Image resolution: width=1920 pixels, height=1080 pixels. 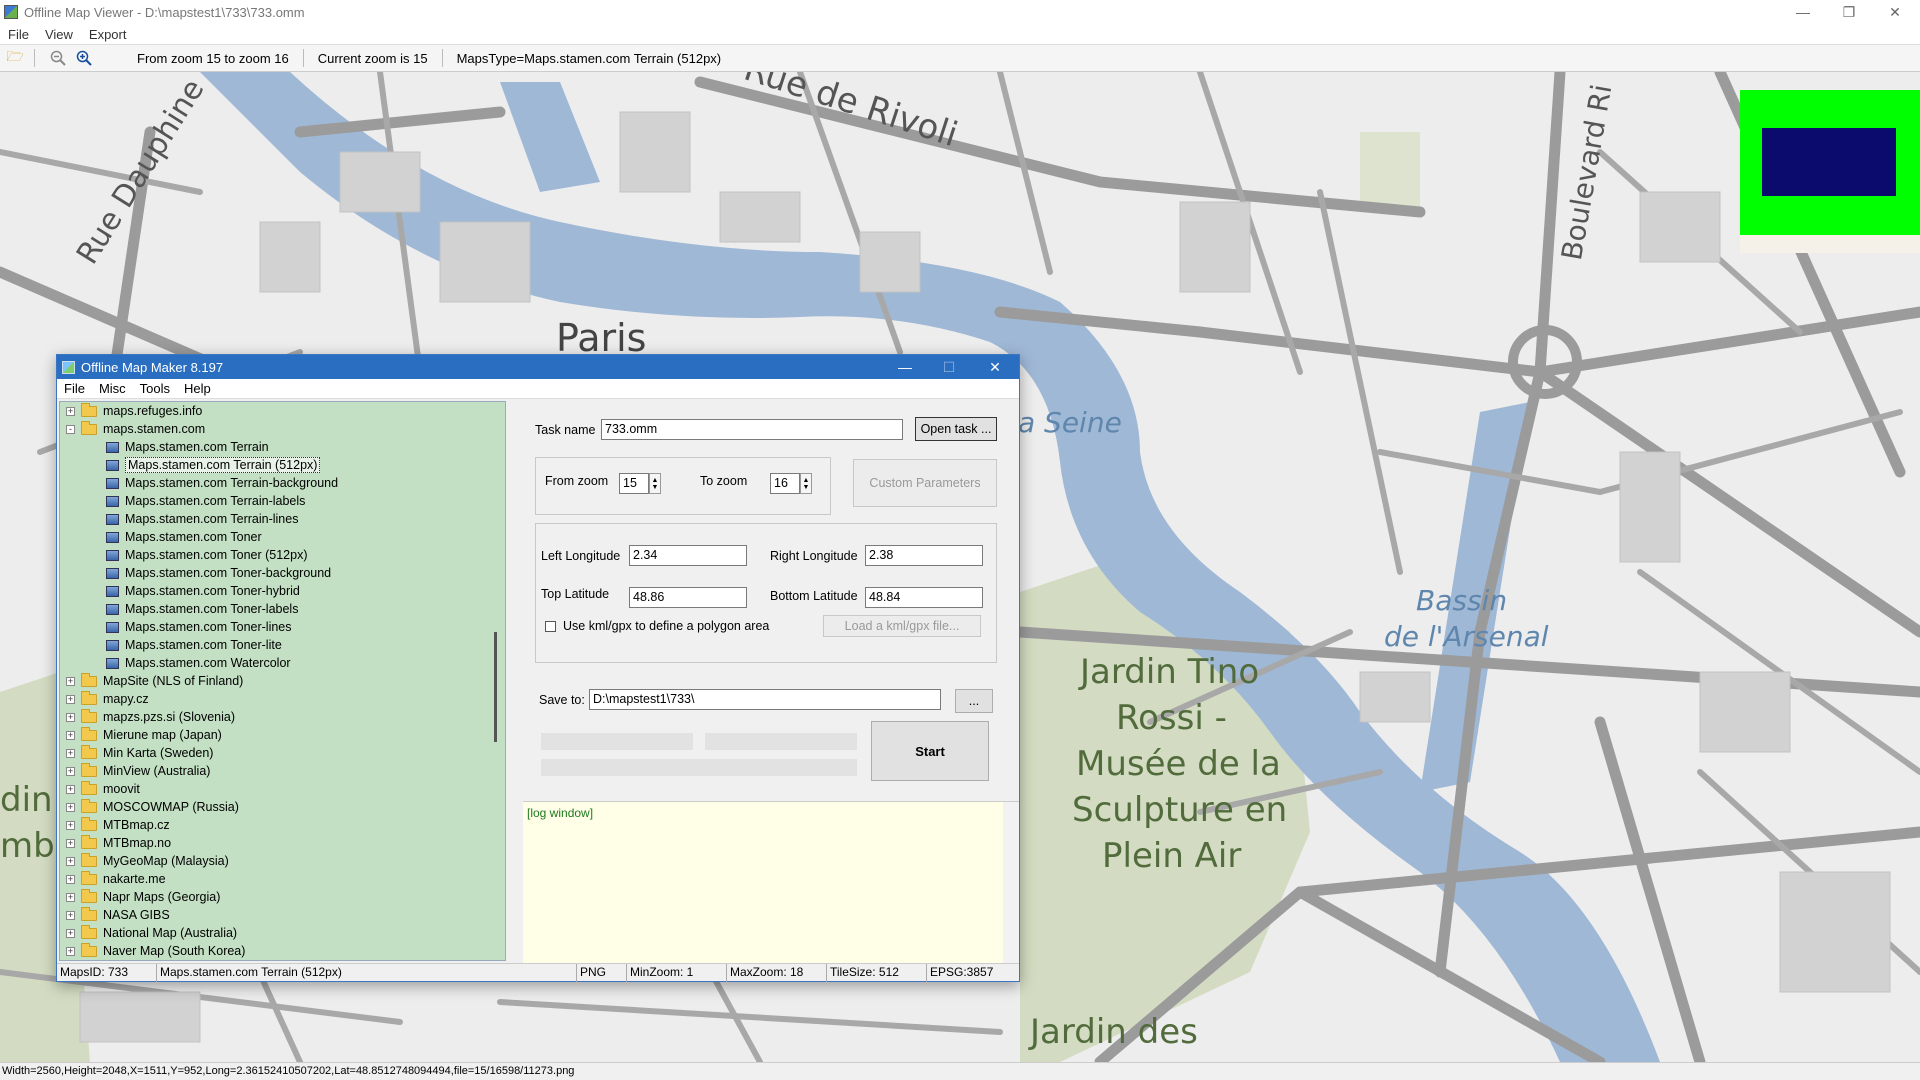 What do you see at coordinates (194, 645) in the screenshot?
I see `tree-item: Maps.stamen.com Toner-lite` at bounding box center [194, 645].